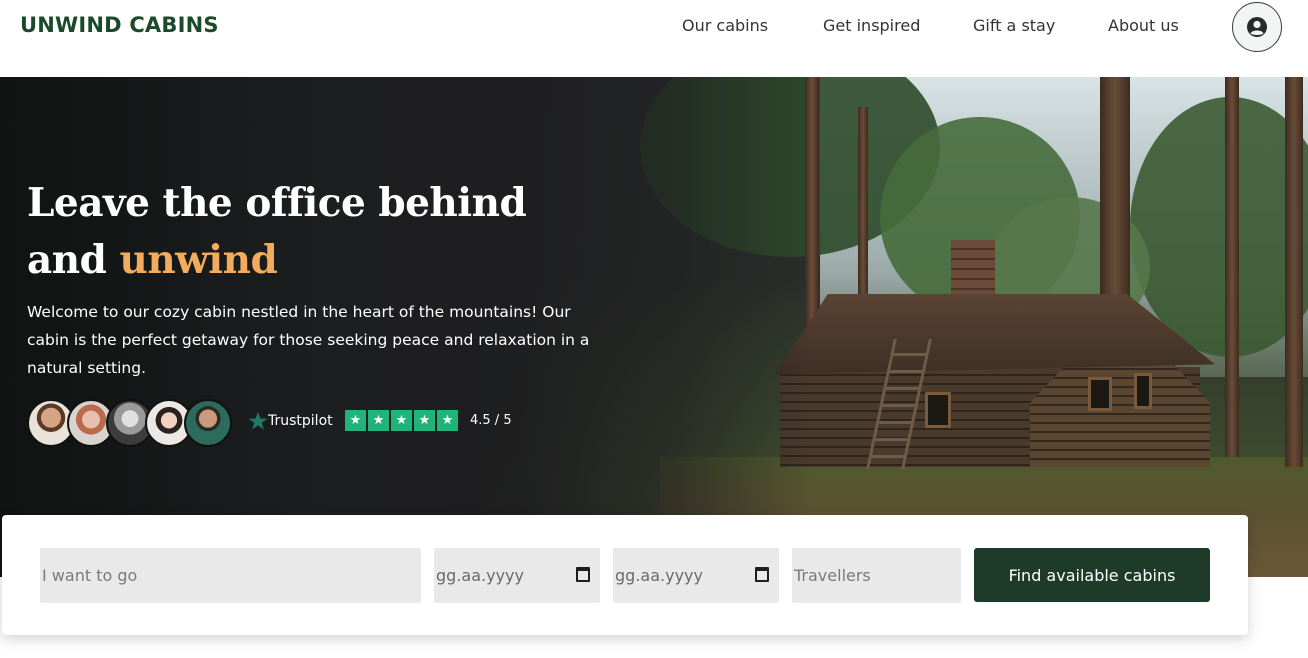  What do you see at coordinates (73, 260) in the screenshot?
I see `hero-title-prefix: and` at bounding box center [73, 260].